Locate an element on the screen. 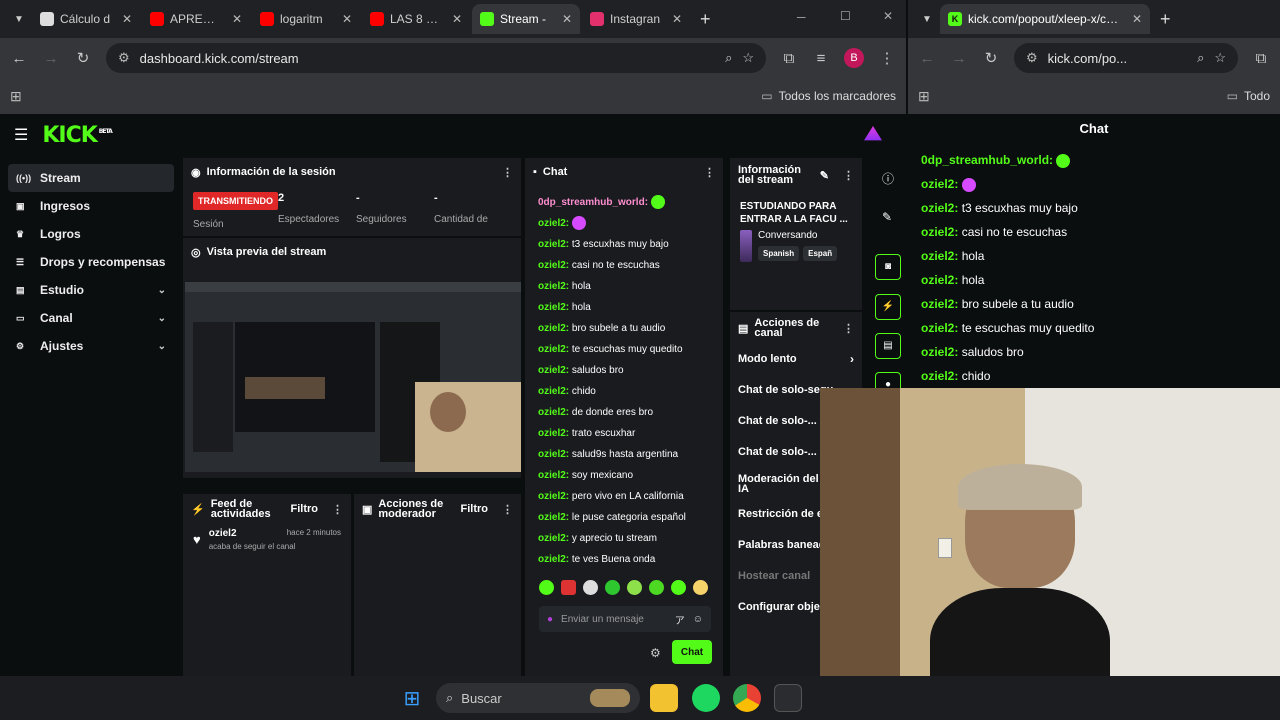 The image size is (1280, 720). sidebar-item-stream: ((•)) Stream is located at coordinates (91, 178).